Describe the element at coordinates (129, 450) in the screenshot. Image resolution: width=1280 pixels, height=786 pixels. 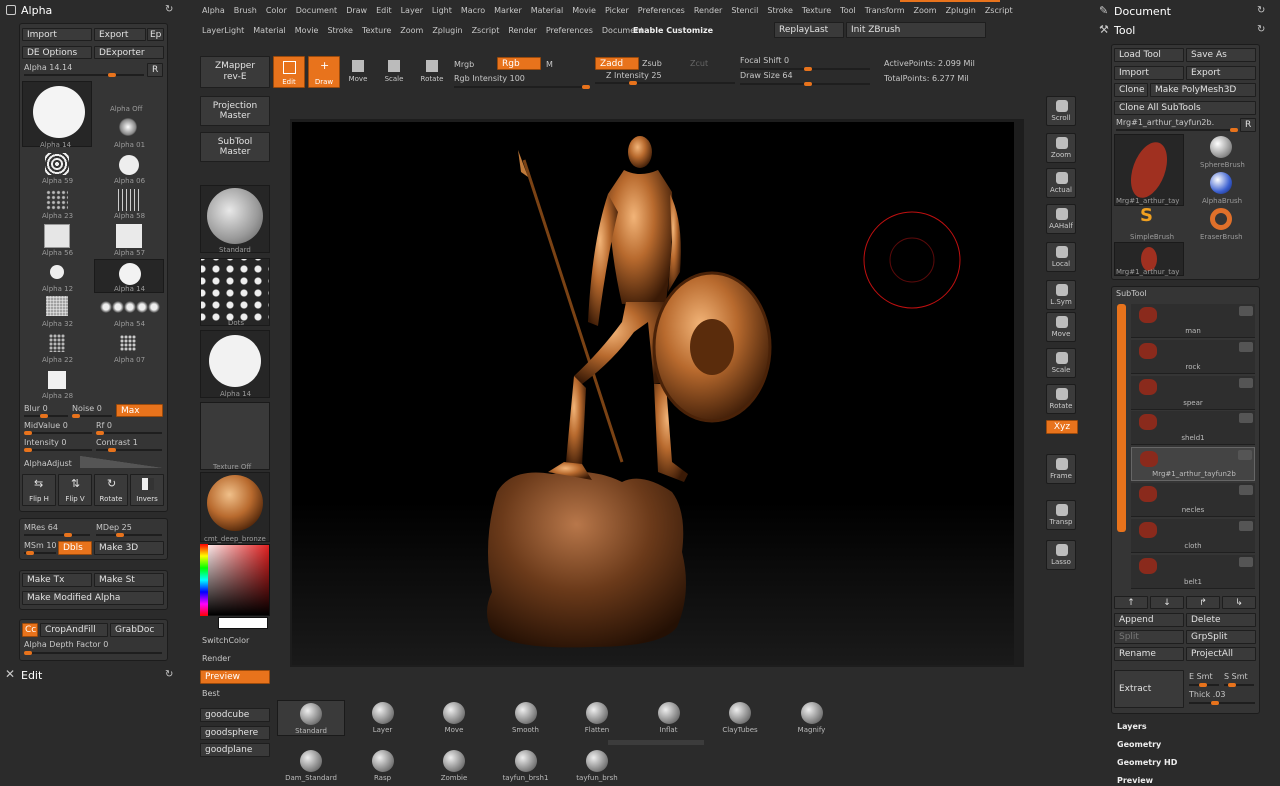
I see `contrast-track` at that location.